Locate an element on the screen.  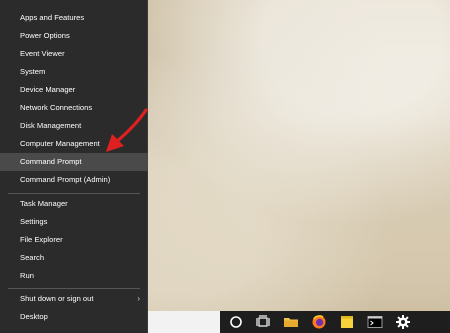
red-arrow-annotation-icon is located at coordinates (127, 130).